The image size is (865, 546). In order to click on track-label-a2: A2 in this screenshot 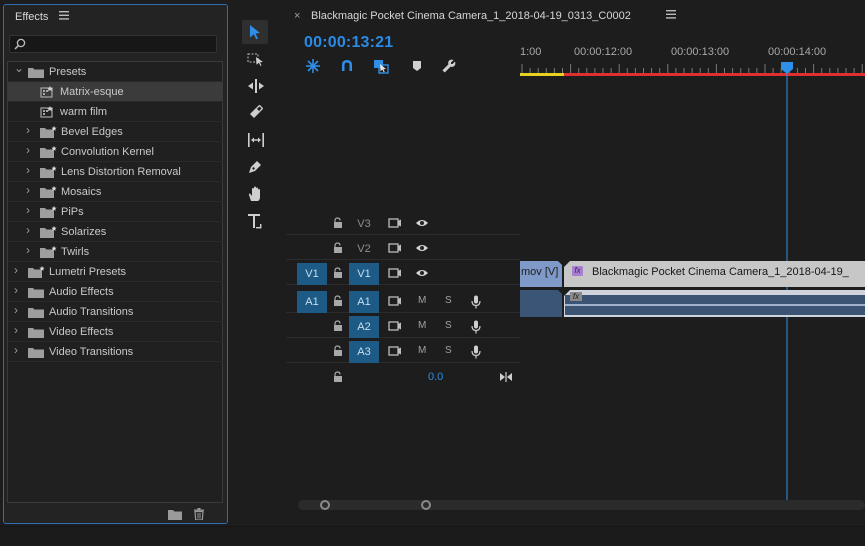, I will do `click(364, 327)`.